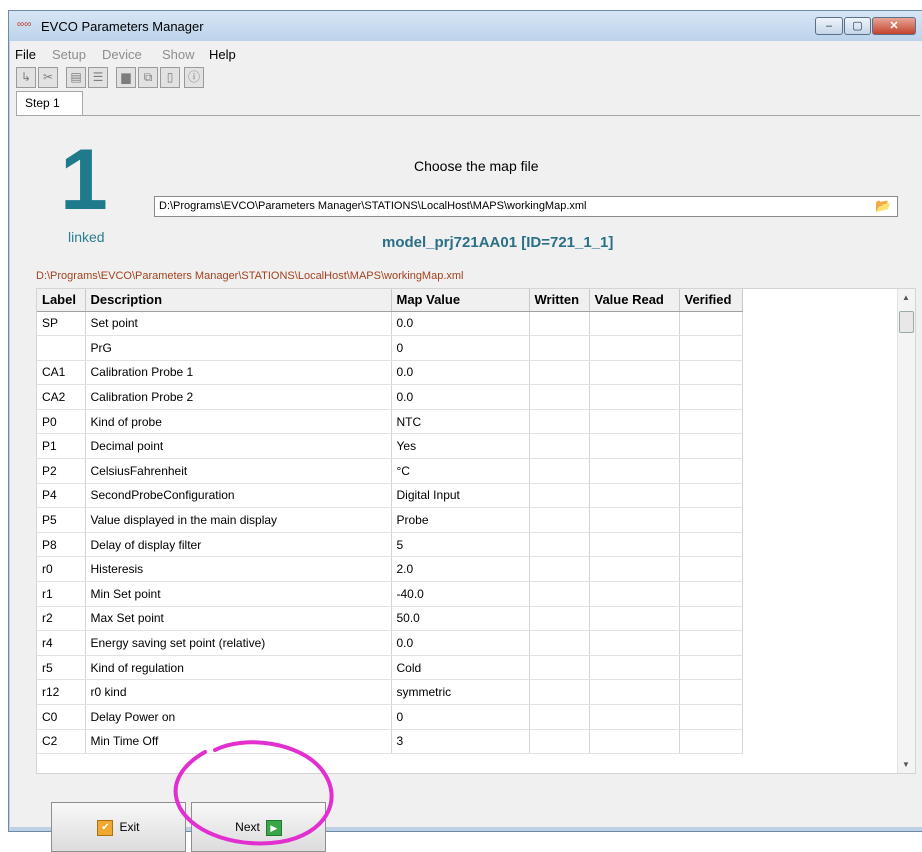  Describe the element at coordinates (105, 828) in the screenshot. I see `exit-check-icon: ✔` at that location.